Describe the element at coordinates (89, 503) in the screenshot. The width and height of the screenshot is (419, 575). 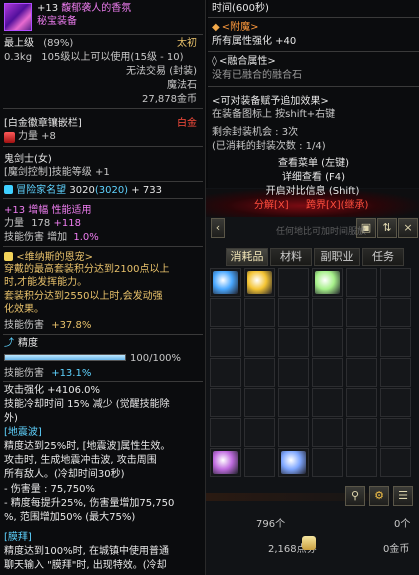
I see `quake5: - 精度每提升25%, 伤害量增加75,750` at that location.